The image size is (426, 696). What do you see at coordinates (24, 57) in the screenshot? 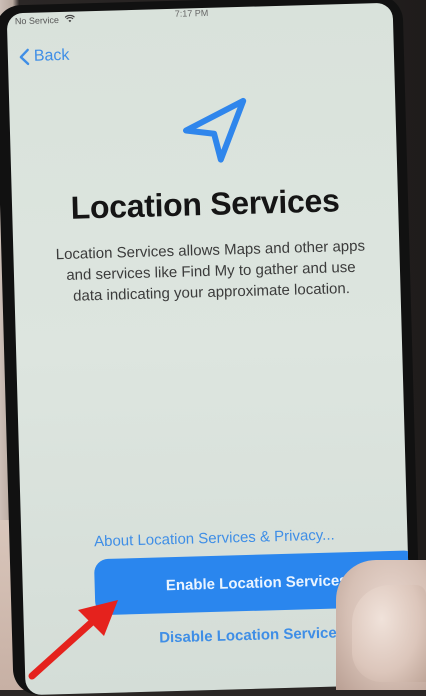
I see `chevron-left-icon` at bounding box center [24, 57].